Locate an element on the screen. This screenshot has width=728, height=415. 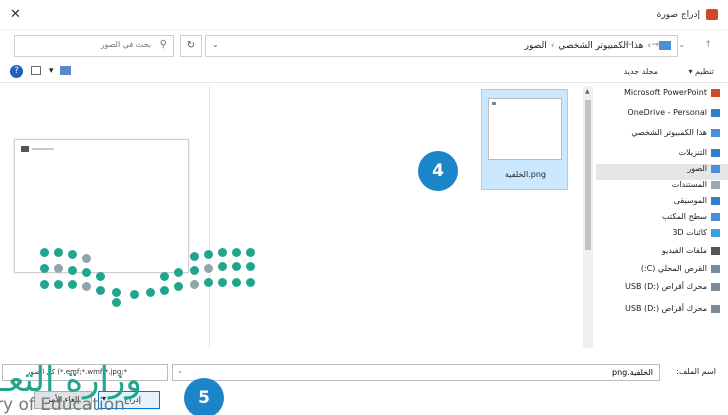
window-title: إدراج صورة is located at coordinates (678, 15).